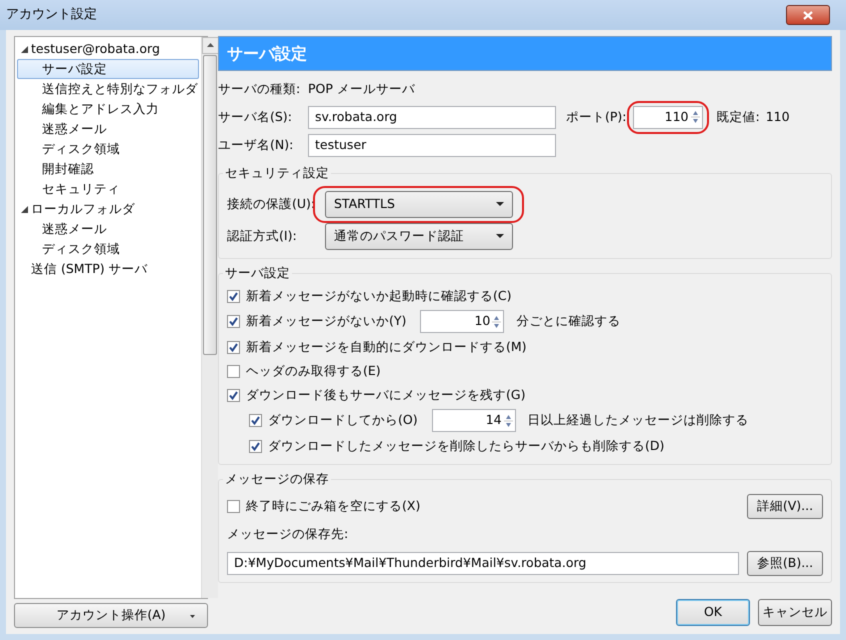 The height and width of the screenshot is (640, 846). Describe the element at coordinates (271, 203) in the screenshot. I see `field-label: 接続の保護(U):` at that location.